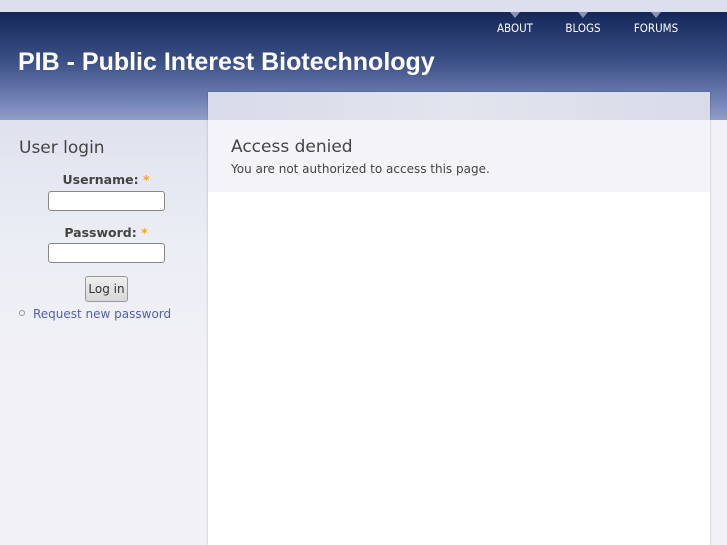 The width and height of the screenshot is (727, 545). Describe the element at coordinates (106, 253) in the screenshot. I see `password-input` at that location.